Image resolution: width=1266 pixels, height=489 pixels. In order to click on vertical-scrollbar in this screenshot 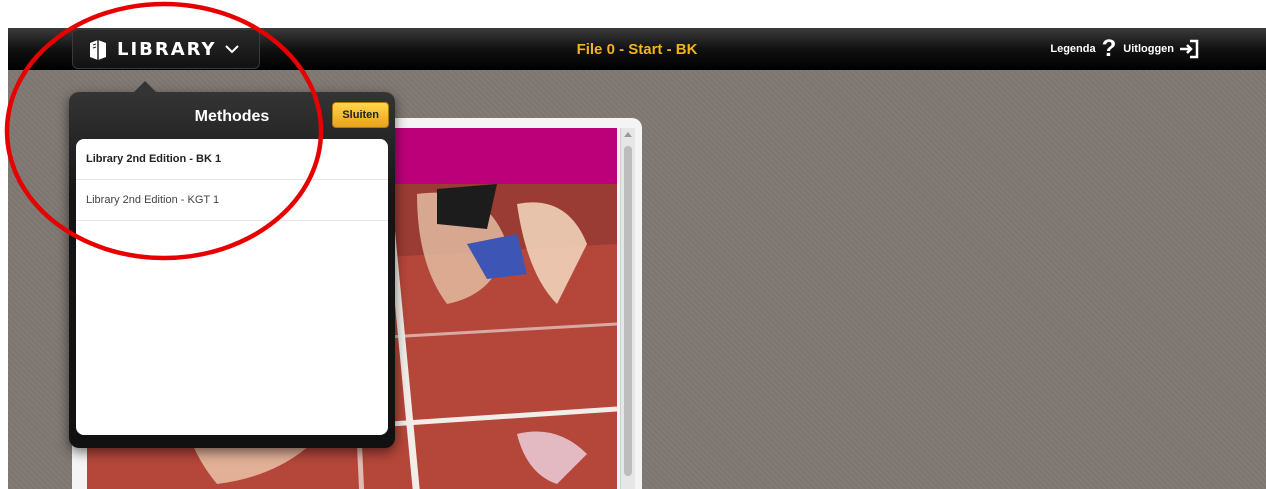, I will do `click(627, 308)`.